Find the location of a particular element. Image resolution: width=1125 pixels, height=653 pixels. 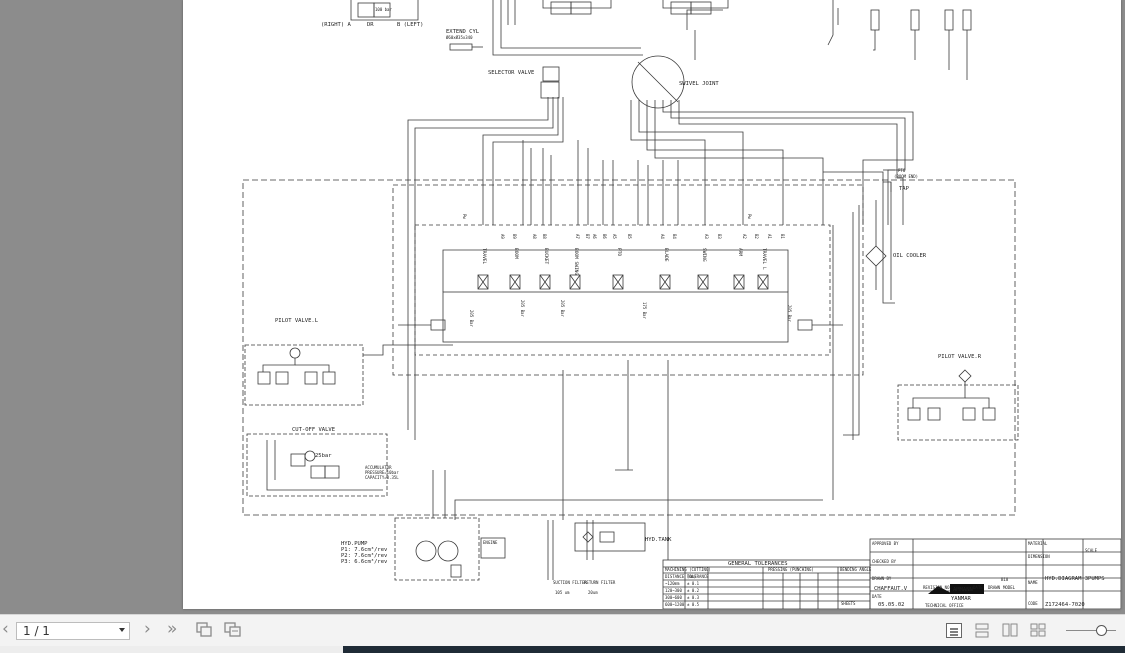

tb-scale: SCALE is located at coordinates (1091, 550).